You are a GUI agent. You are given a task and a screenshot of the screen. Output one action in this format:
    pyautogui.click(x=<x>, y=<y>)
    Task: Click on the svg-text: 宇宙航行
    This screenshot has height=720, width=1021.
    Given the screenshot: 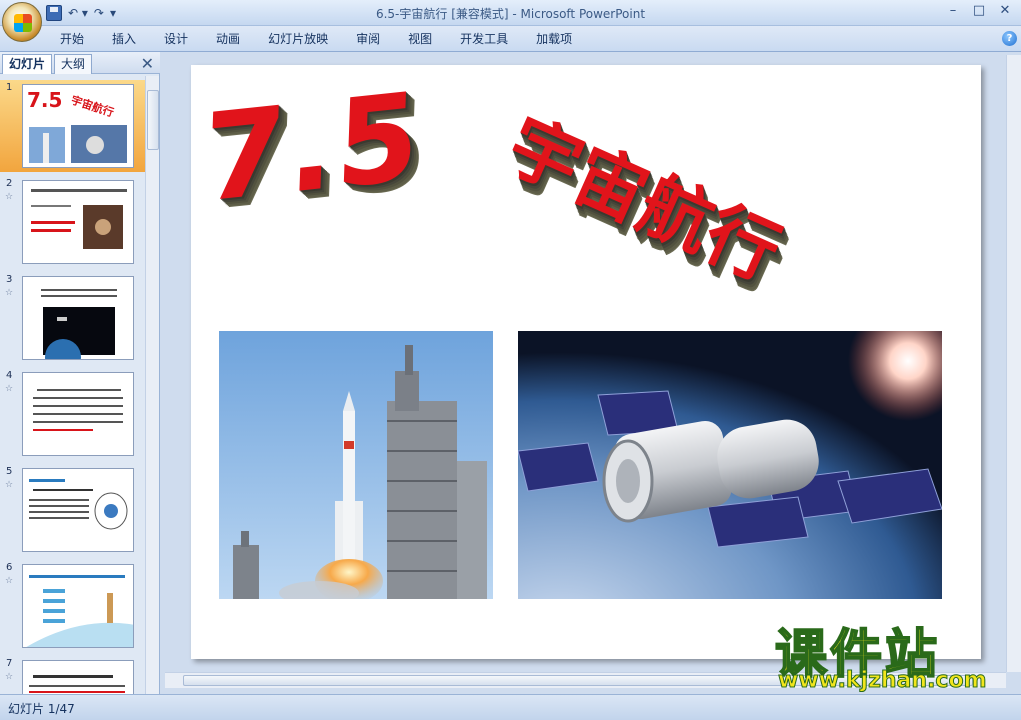 What is the action you would take?
    pyautogui.click(x=92, y=106)
    